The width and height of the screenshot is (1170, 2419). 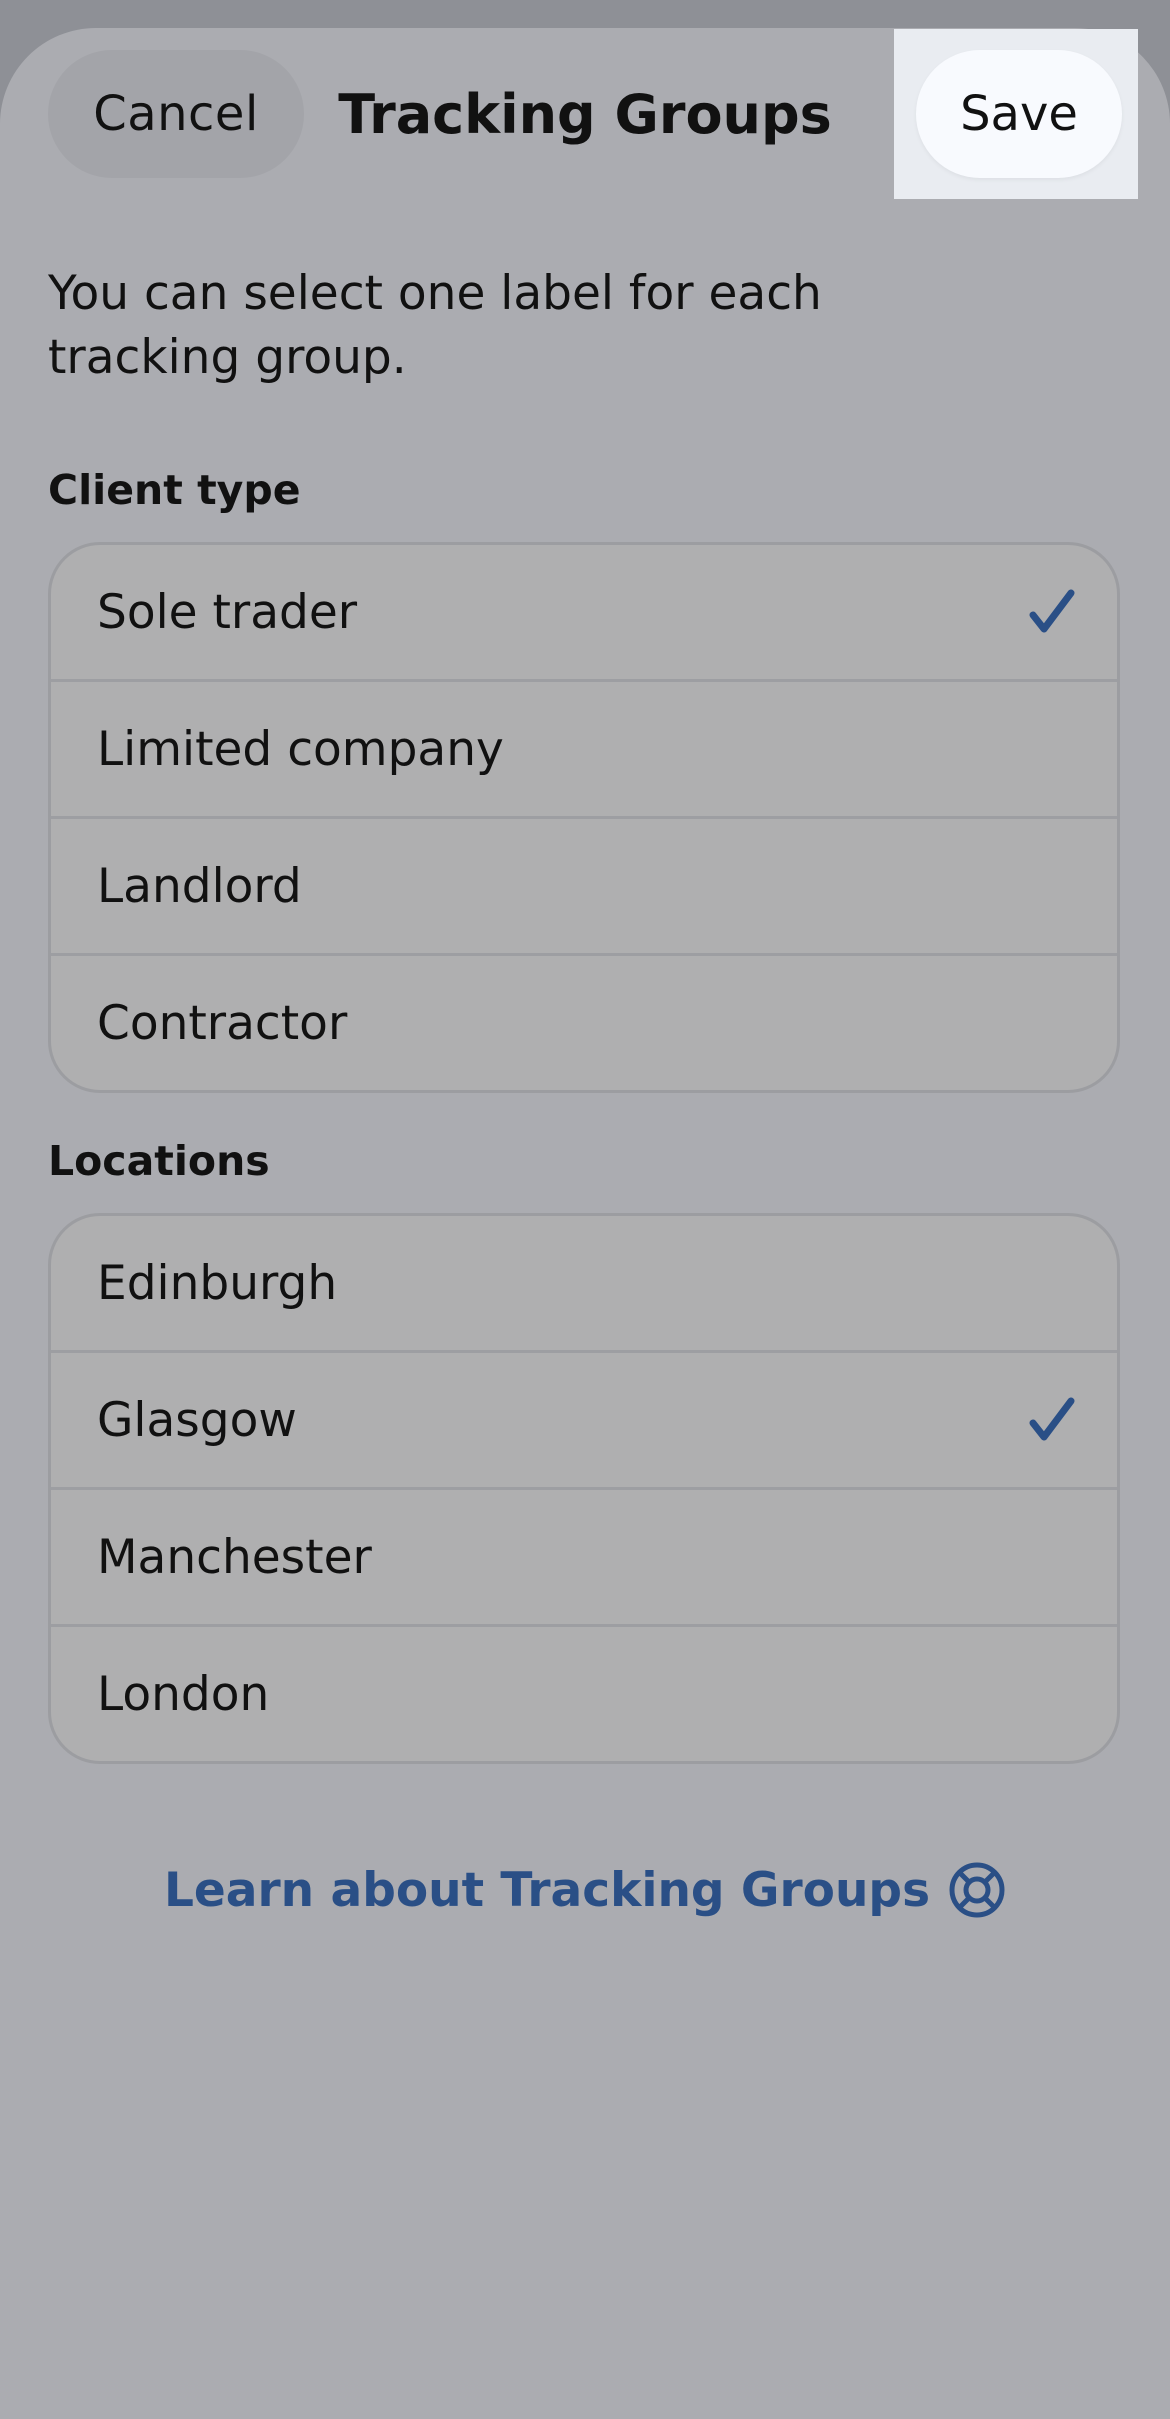 What do you see at coordinates (584, 1021) in the screenshot?
I see `option-contractor: Contractor` at bounding box center [584, 1021].